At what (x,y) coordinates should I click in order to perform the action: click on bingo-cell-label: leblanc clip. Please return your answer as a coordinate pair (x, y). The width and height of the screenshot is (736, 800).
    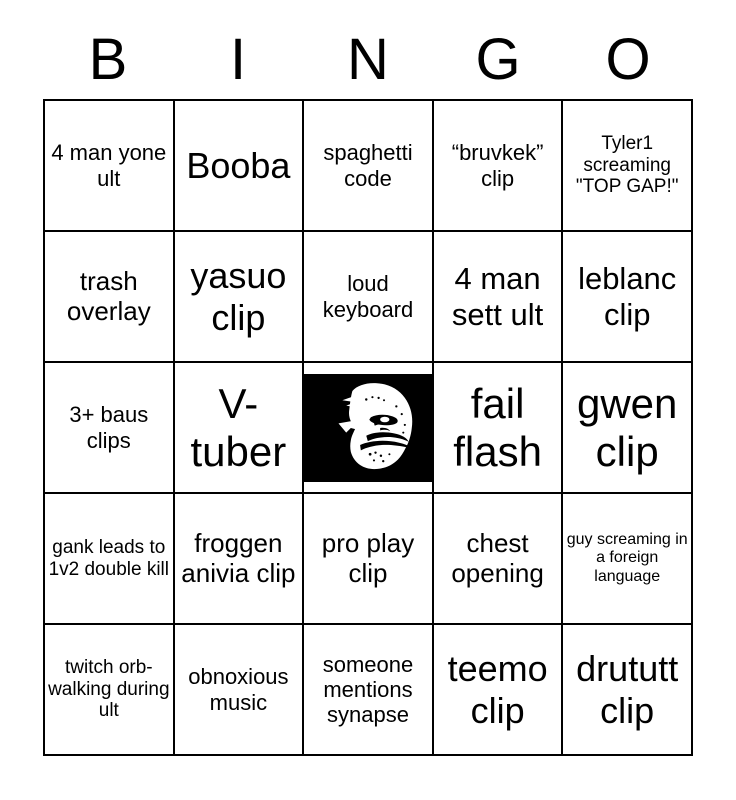
    Looking at the image, I should click on (627, 296).